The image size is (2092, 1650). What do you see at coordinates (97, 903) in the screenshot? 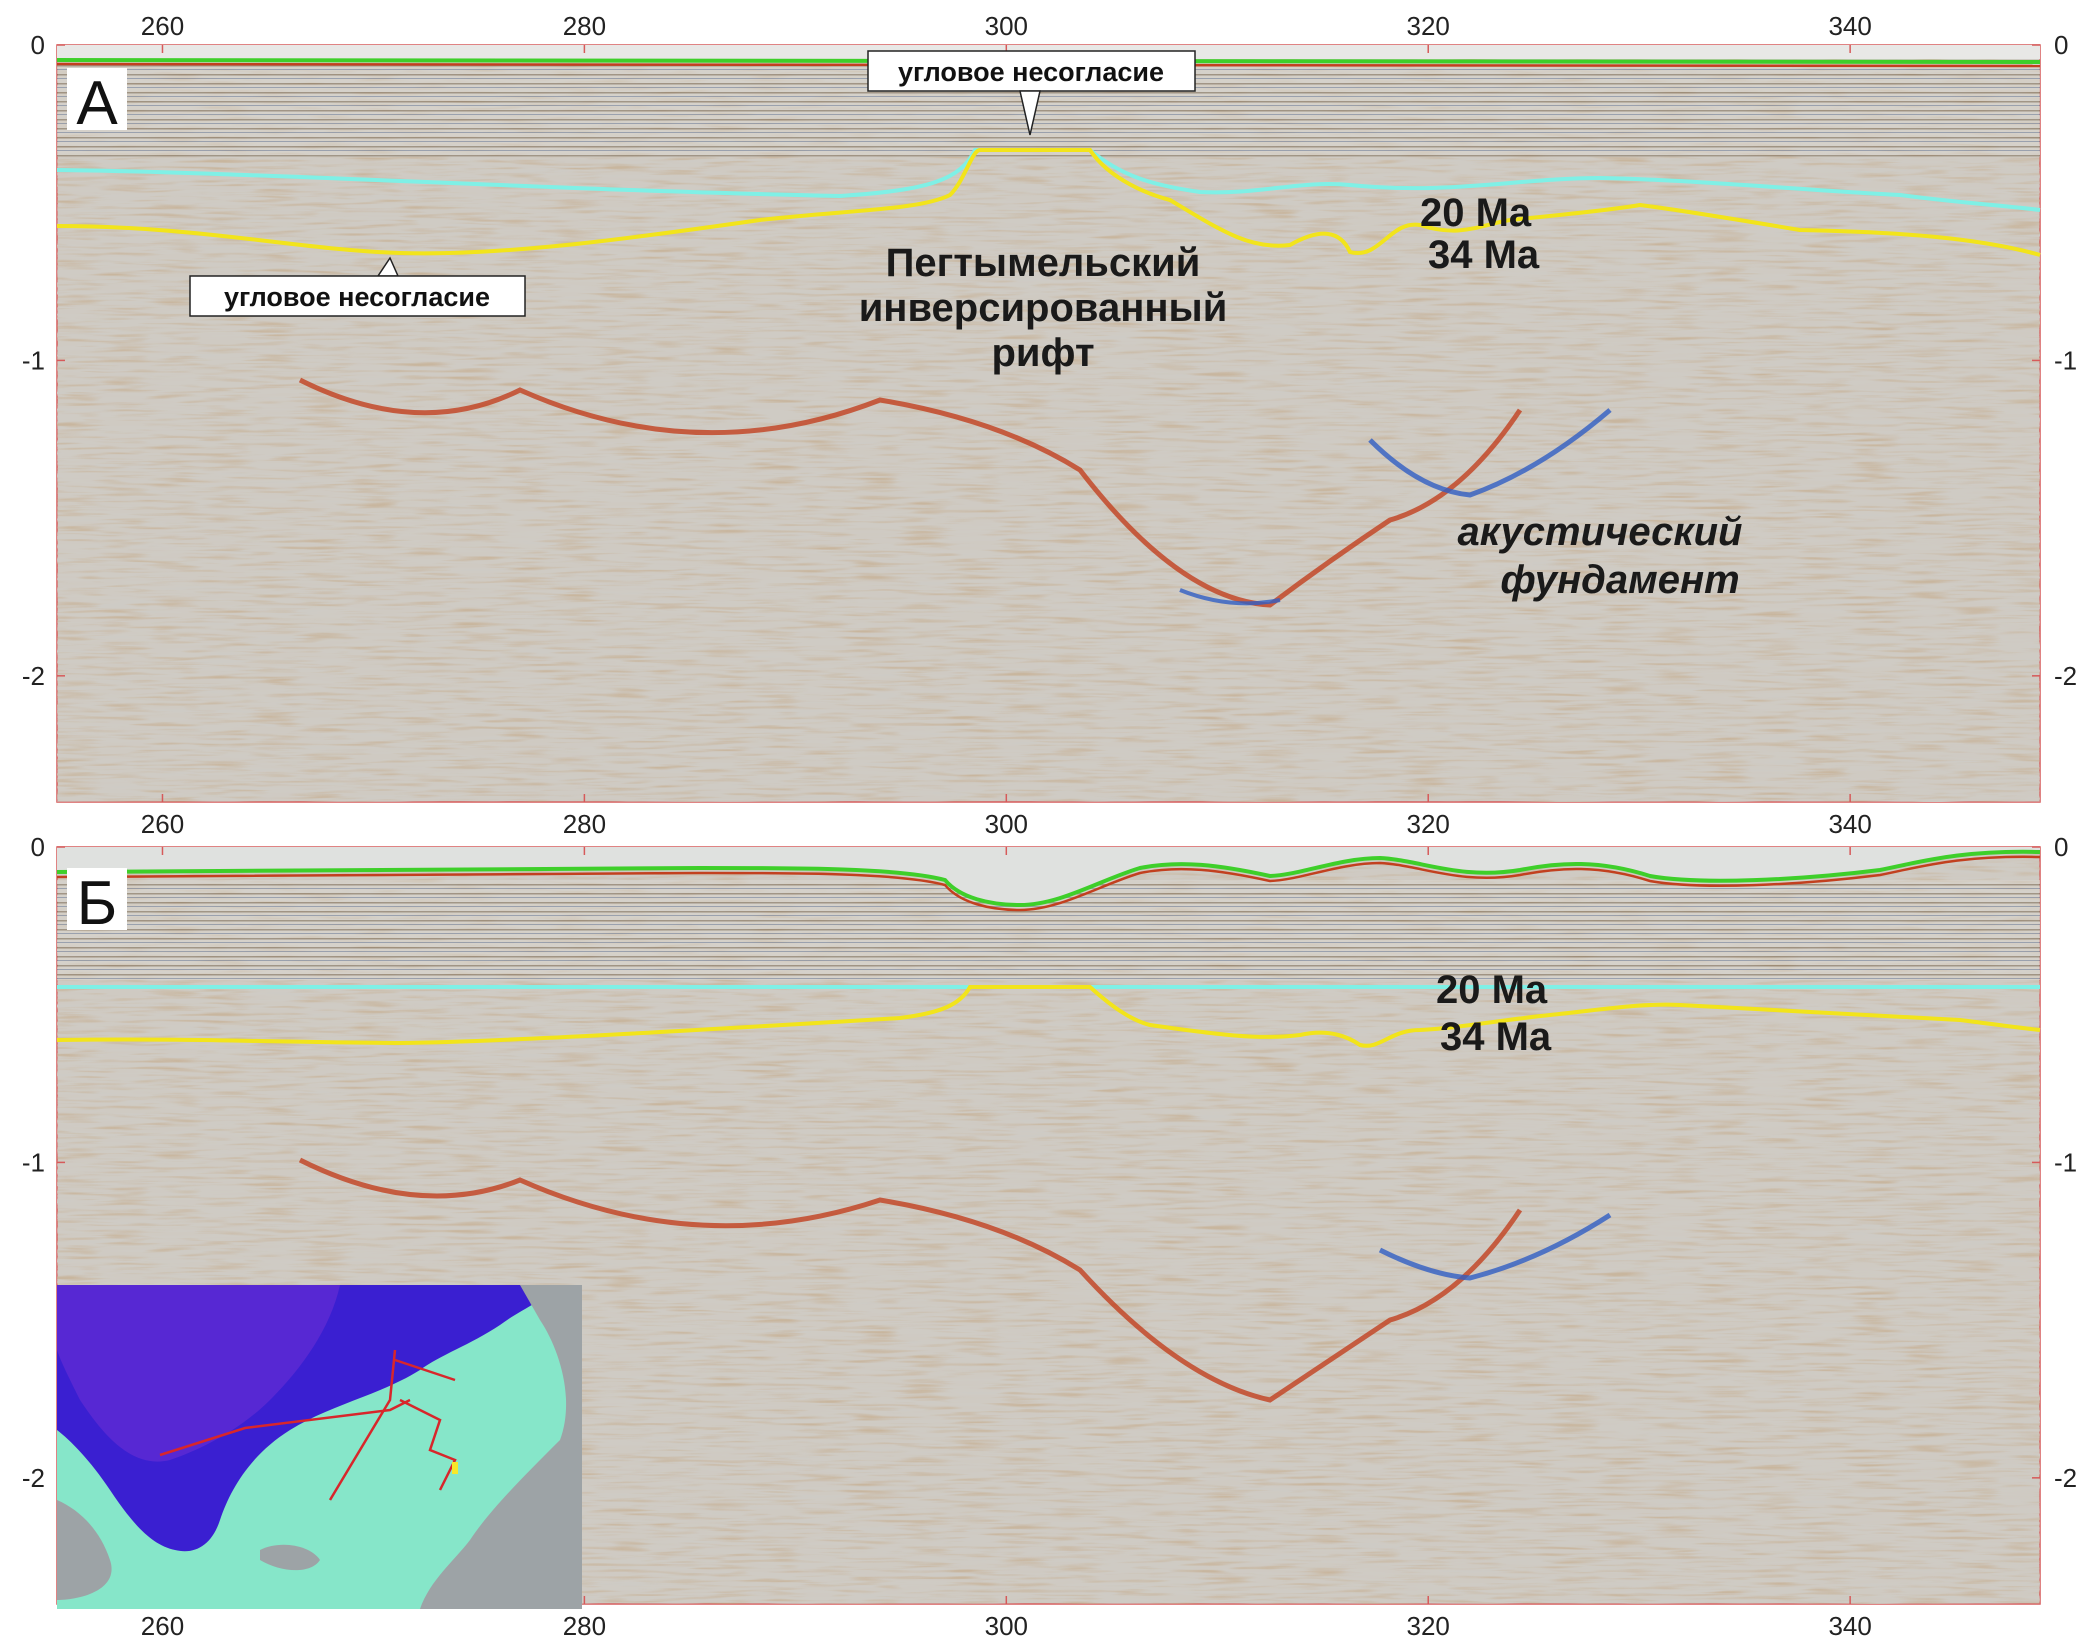
I see `panel-b-letter: Б` at bounding box center [97, 903].